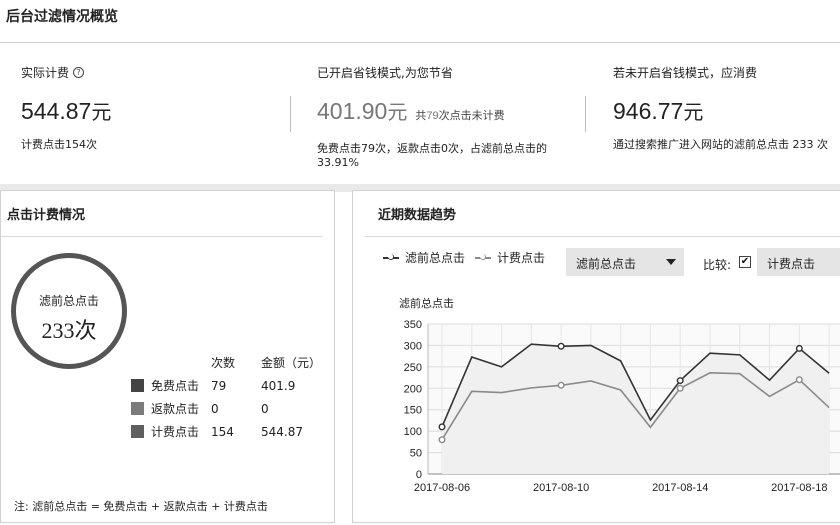 The image size is (840, 525). What do you see at coordinates (693, 112) in the screenshot?
I see `stat-without-unit: 元` at bounding box center [693, 112].